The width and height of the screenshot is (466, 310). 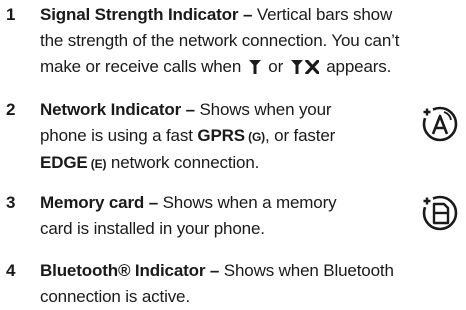 I want to click on network-indicator-icon, so click(x=439, y=123).